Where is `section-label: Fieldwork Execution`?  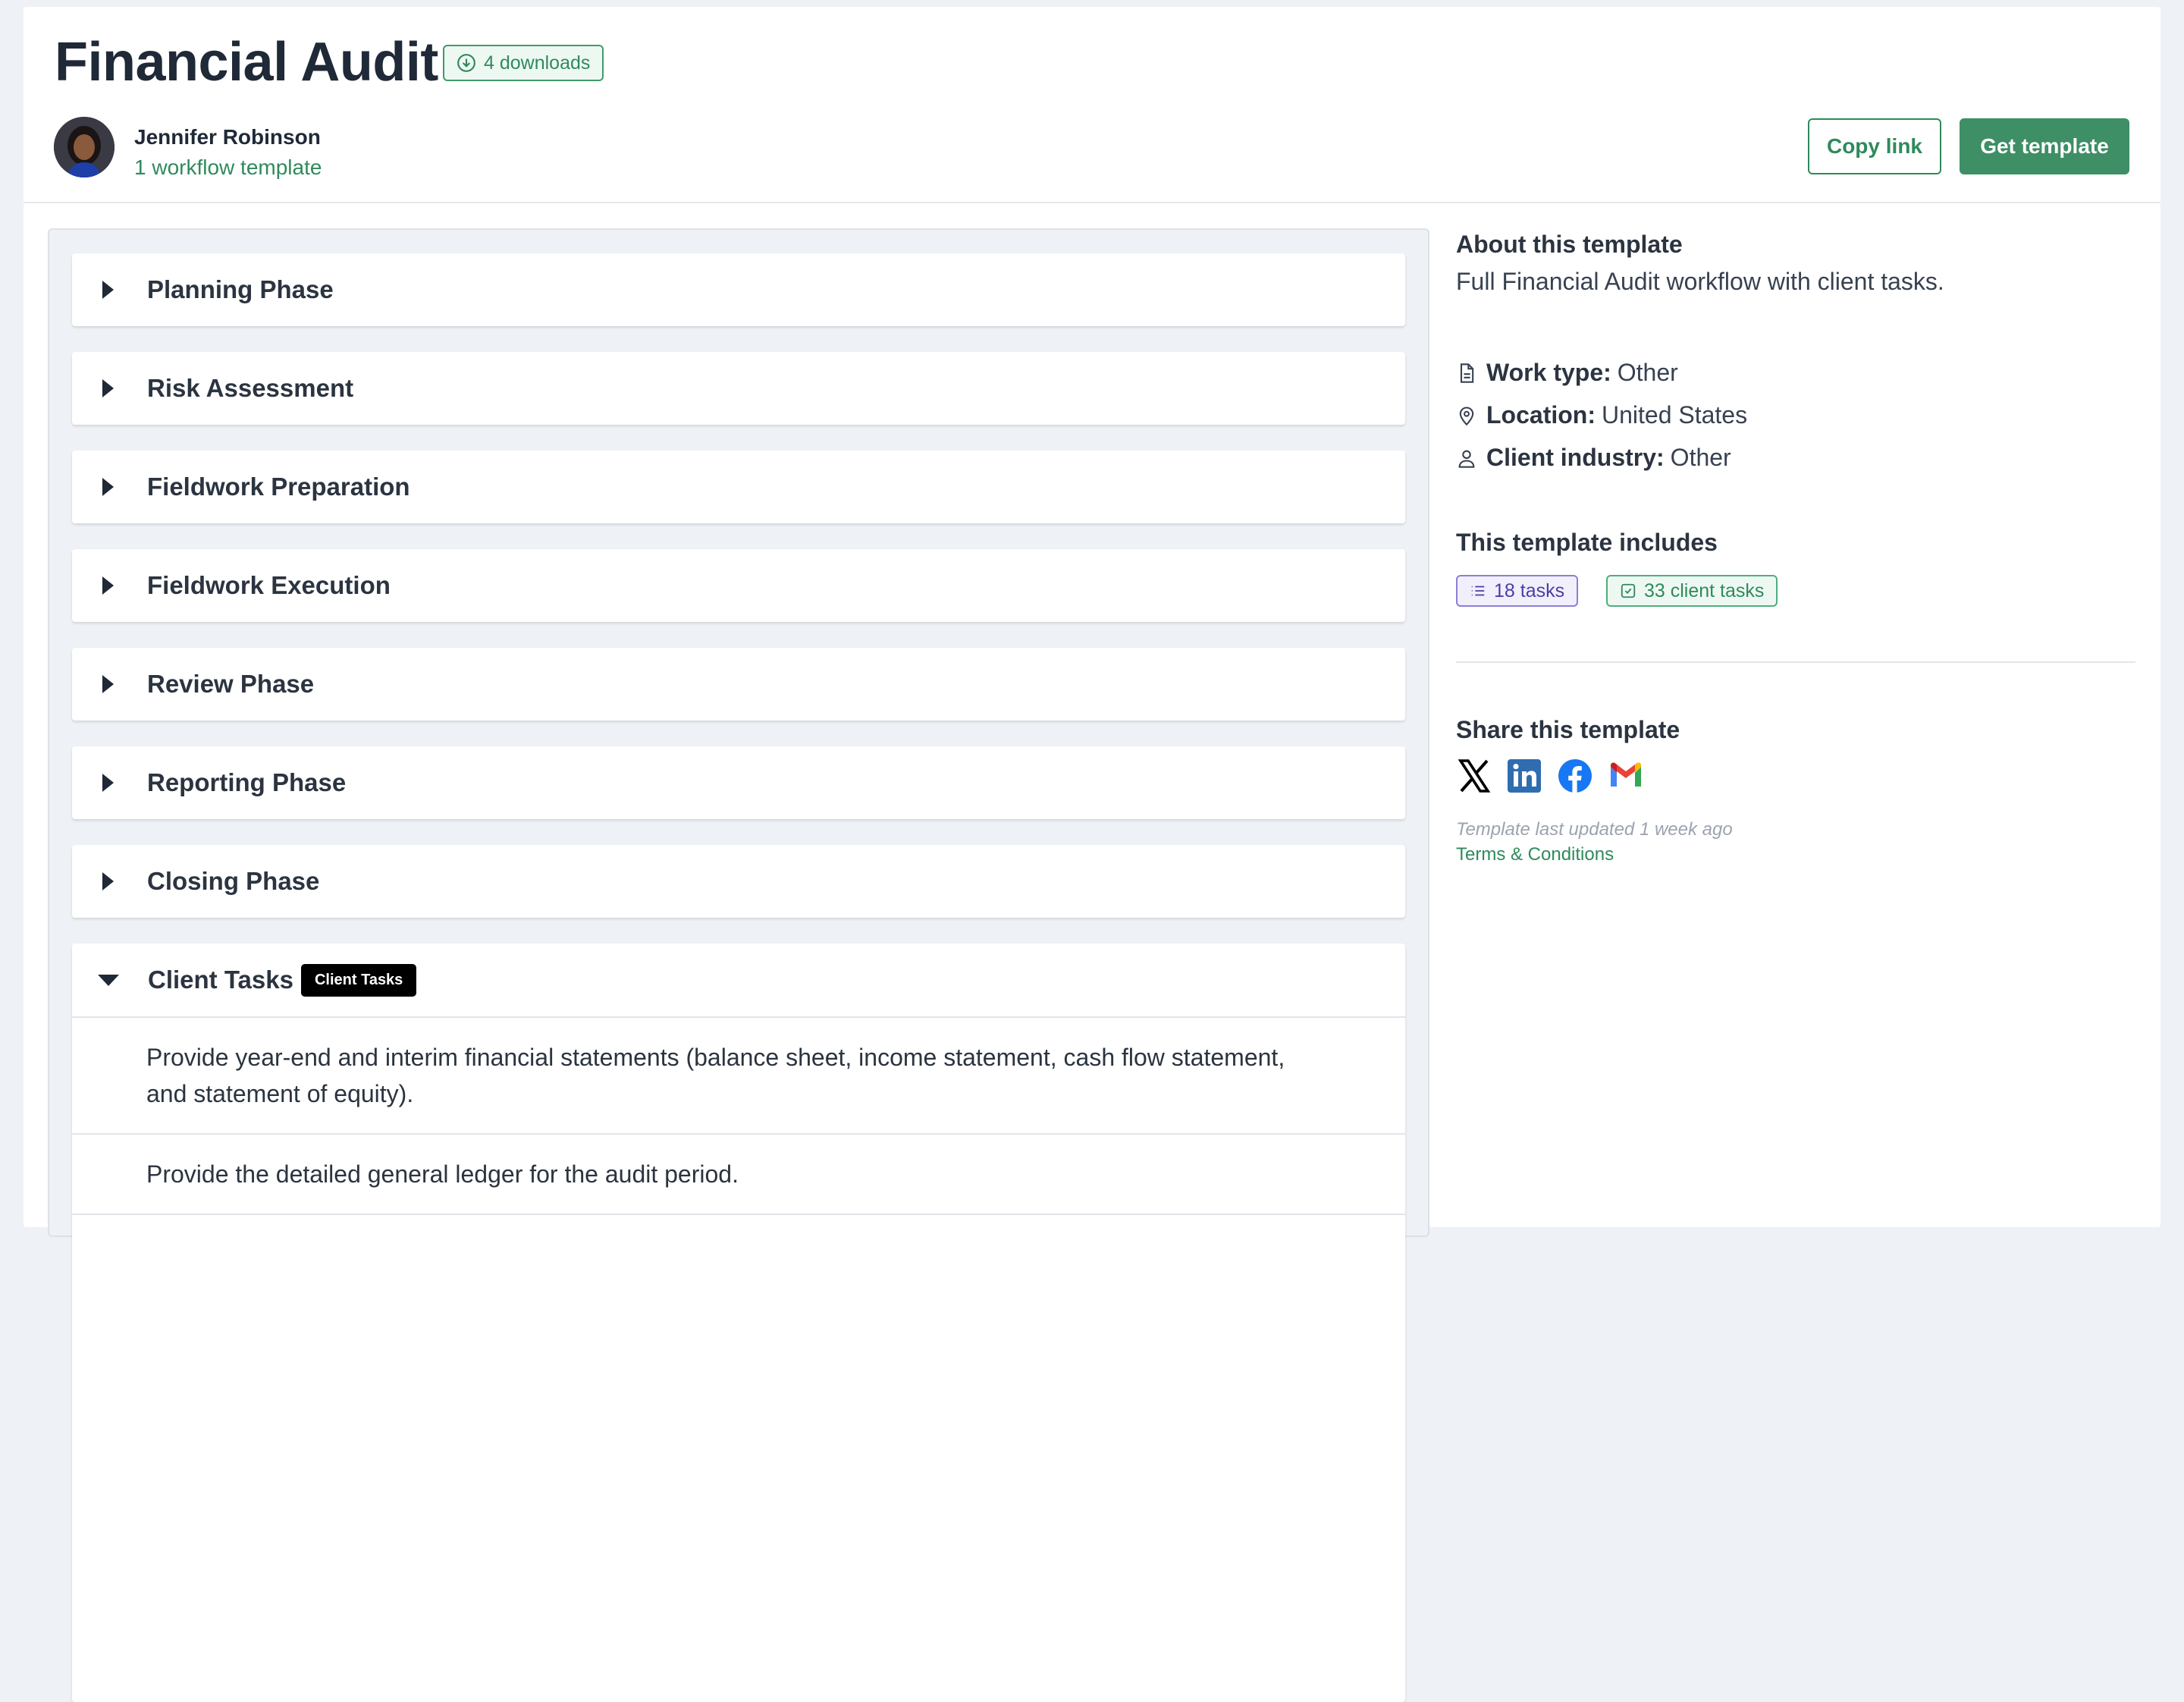 section-label: Fieldwork Execution is located at coordinates (269, 585).